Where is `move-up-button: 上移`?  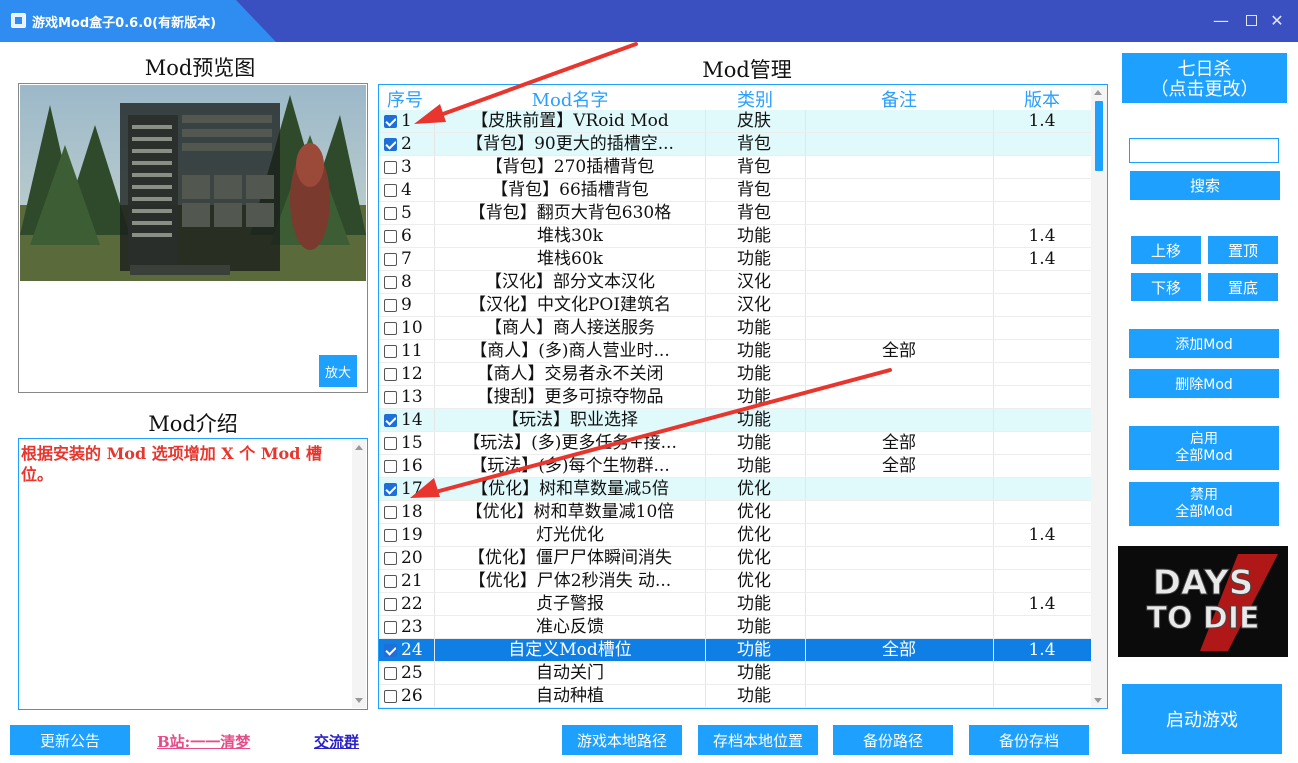 move-up-button: 上移 is located at coordinates (1166, 250).